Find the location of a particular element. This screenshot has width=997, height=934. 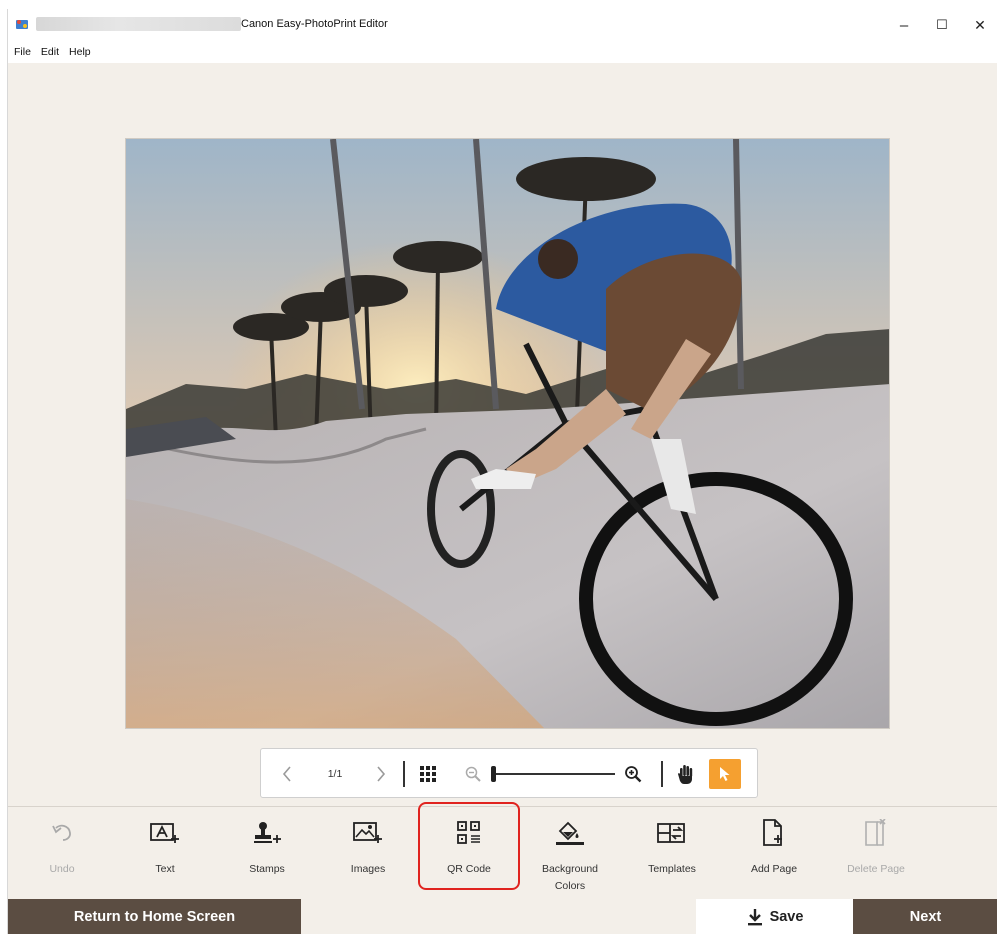

chevron-right-icon is located at coordinates (381, 774).